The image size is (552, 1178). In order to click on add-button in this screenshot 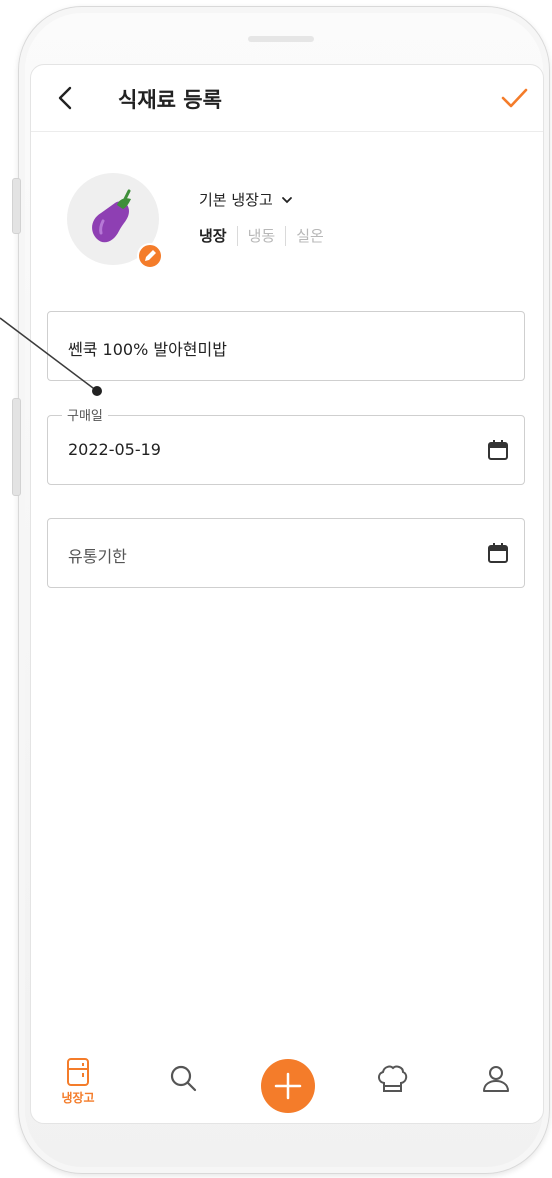, I will do `click(288, 1086)`.